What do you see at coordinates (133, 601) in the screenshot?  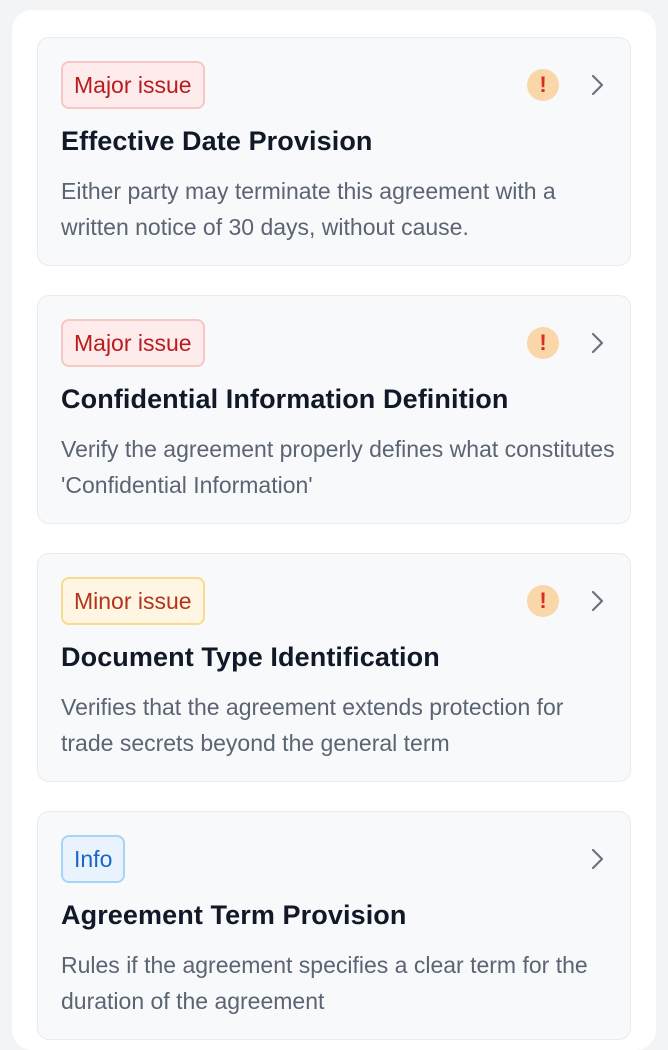 I see `severity-badge: Minor issue` at bounding box center [133, 601].